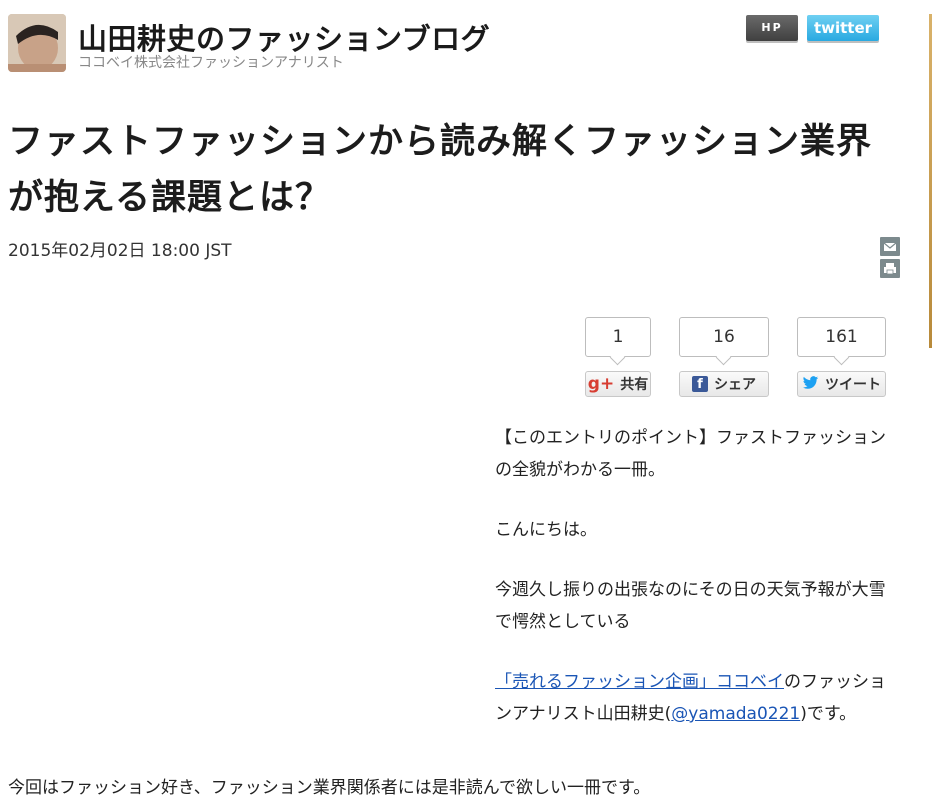 This screenshot has width=934, height=810. I want to click on entry-point-text: 【このエントリのポイント】ファストファッションの全貌がわかる一冊。, so click(690, 454).